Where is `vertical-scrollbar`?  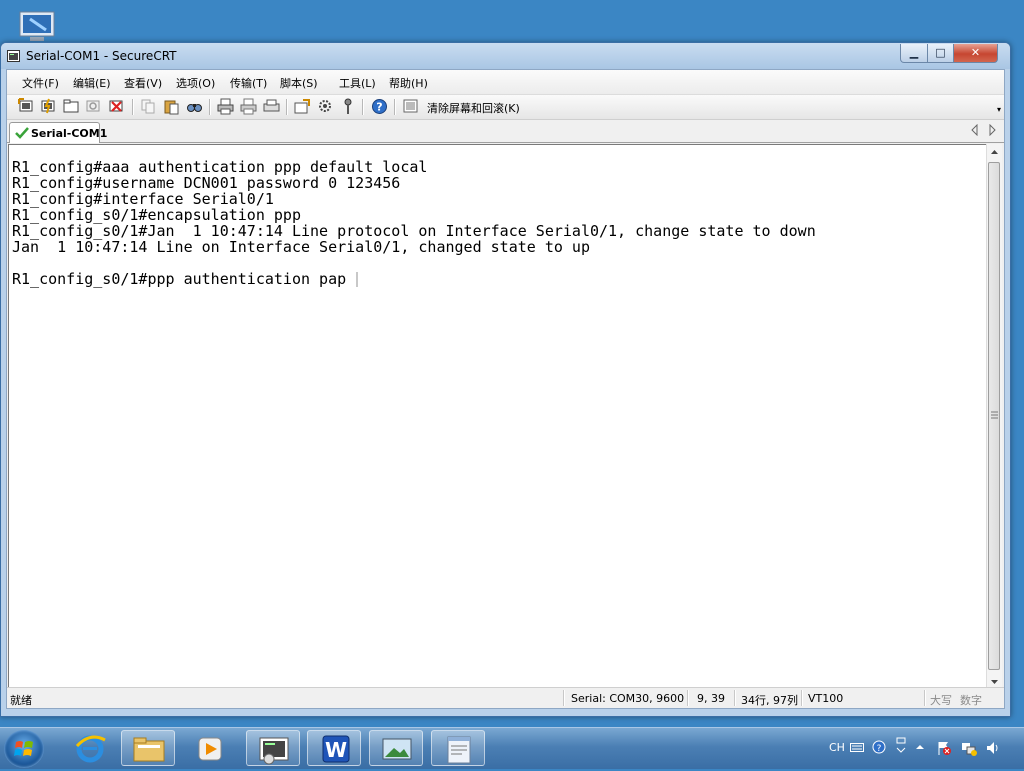
vertical-scrollbar is located at coordinates (994, 417).